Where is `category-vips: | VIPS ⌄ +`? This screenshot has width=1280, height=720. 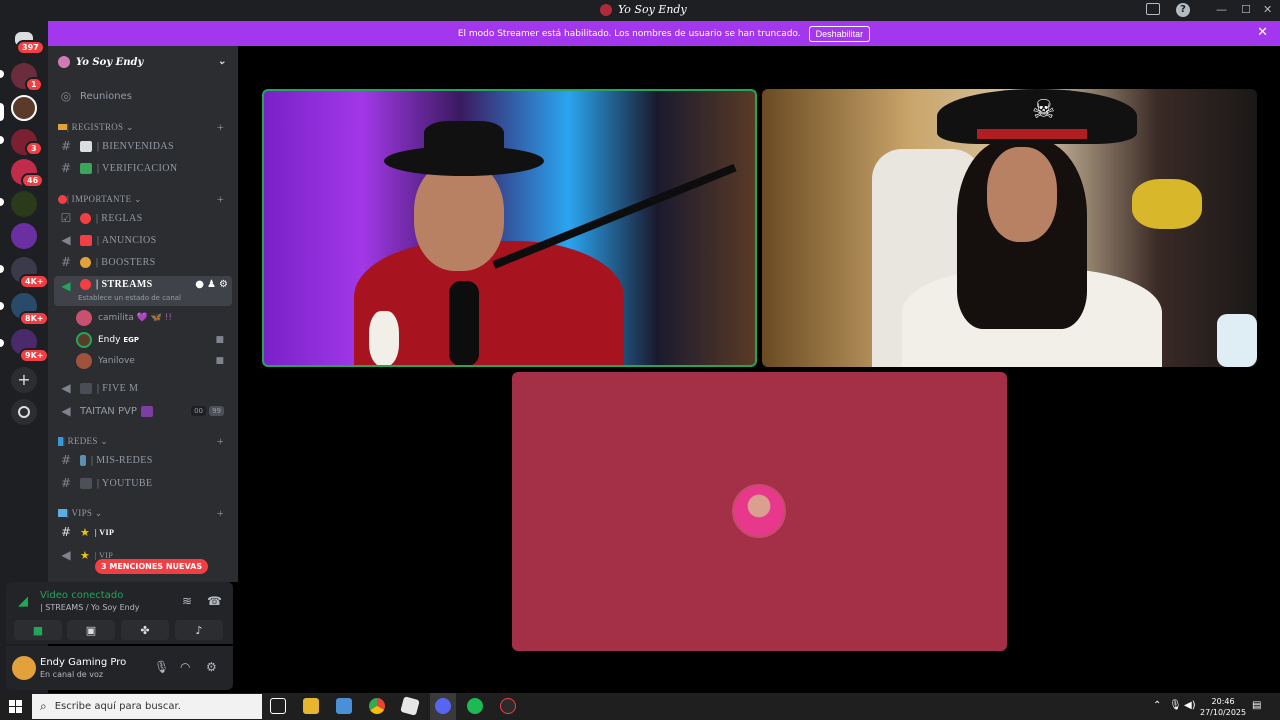 category-vips: | VIPS ⌄ + is located at coordinates (143, 513).